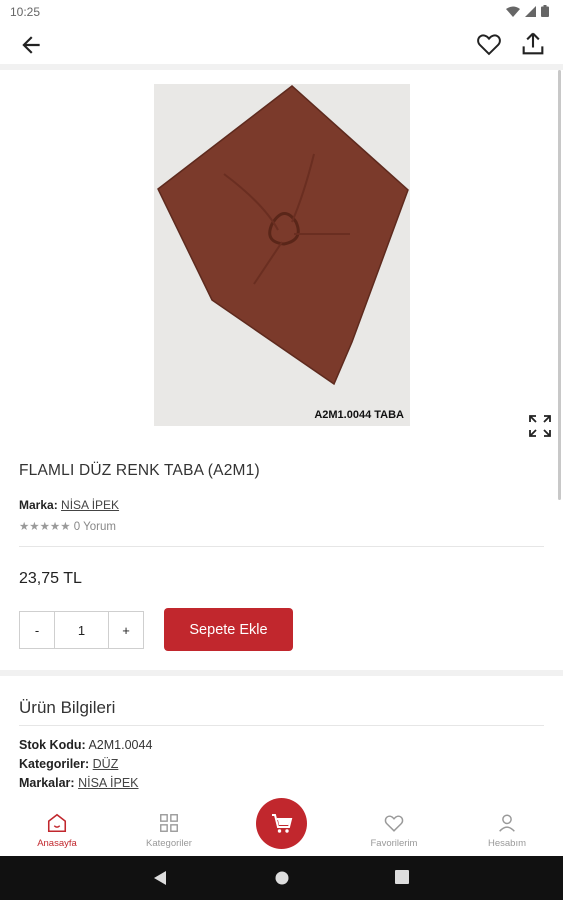 This screenshot has width=563, height=900. What do you see at coordinates (283, 235) in the screenshot?
I see `scarf-image` at bounding box center [283, 235].